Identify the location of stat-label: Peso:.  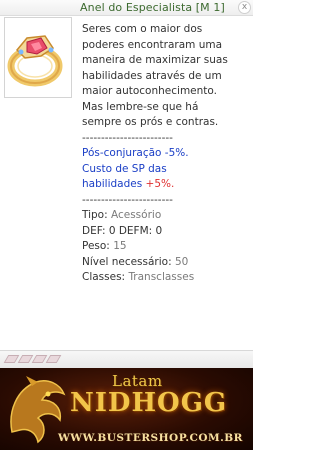
(98, 246).